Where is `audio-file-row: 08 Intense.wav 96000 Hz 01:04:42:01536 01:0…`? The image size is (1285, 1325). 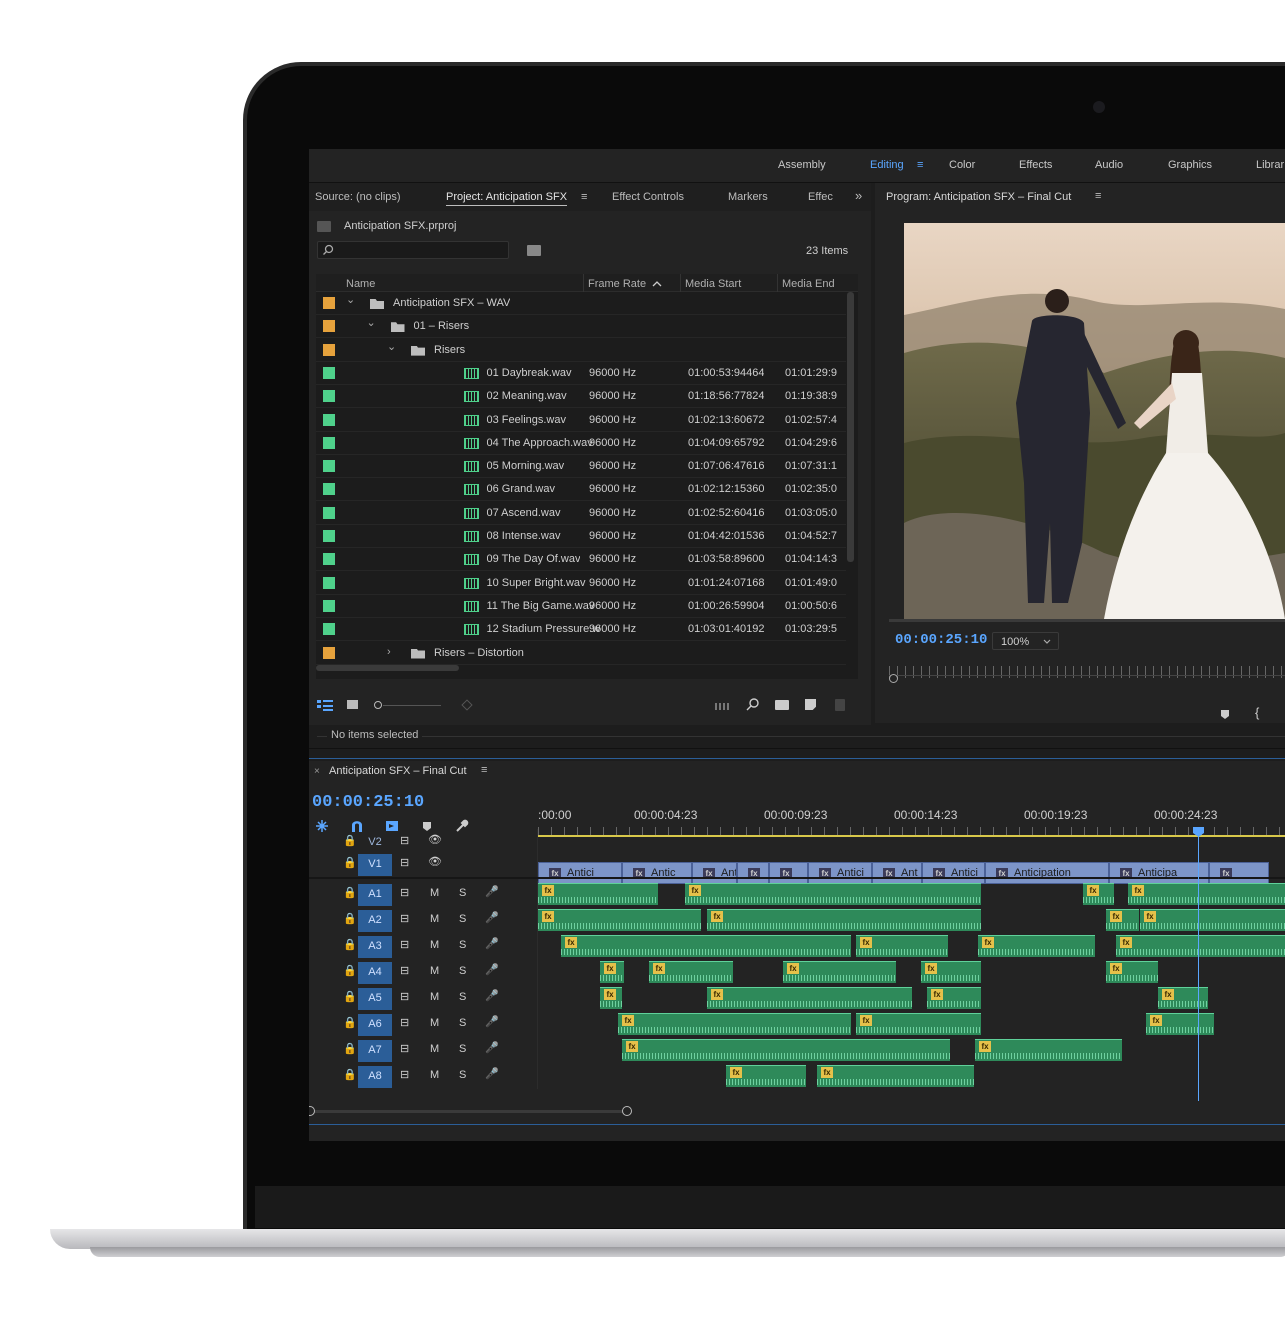 audio-file-row: 08 Intense.wav 96000 Hz 01:04:42:01536 01:0… is located at coordinates (581, 536).